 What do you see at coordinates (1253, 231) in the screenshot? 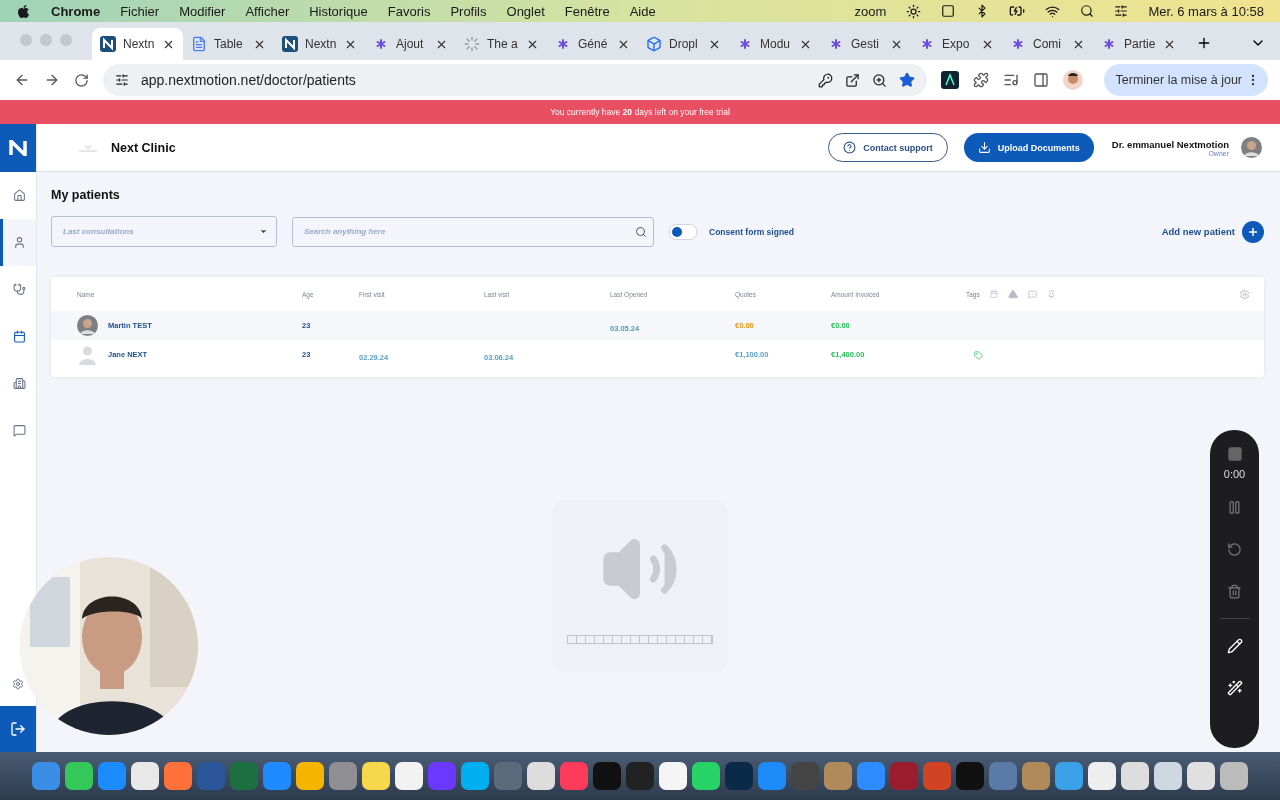
I see `plus-icon` at bounding box center [1253, 231].